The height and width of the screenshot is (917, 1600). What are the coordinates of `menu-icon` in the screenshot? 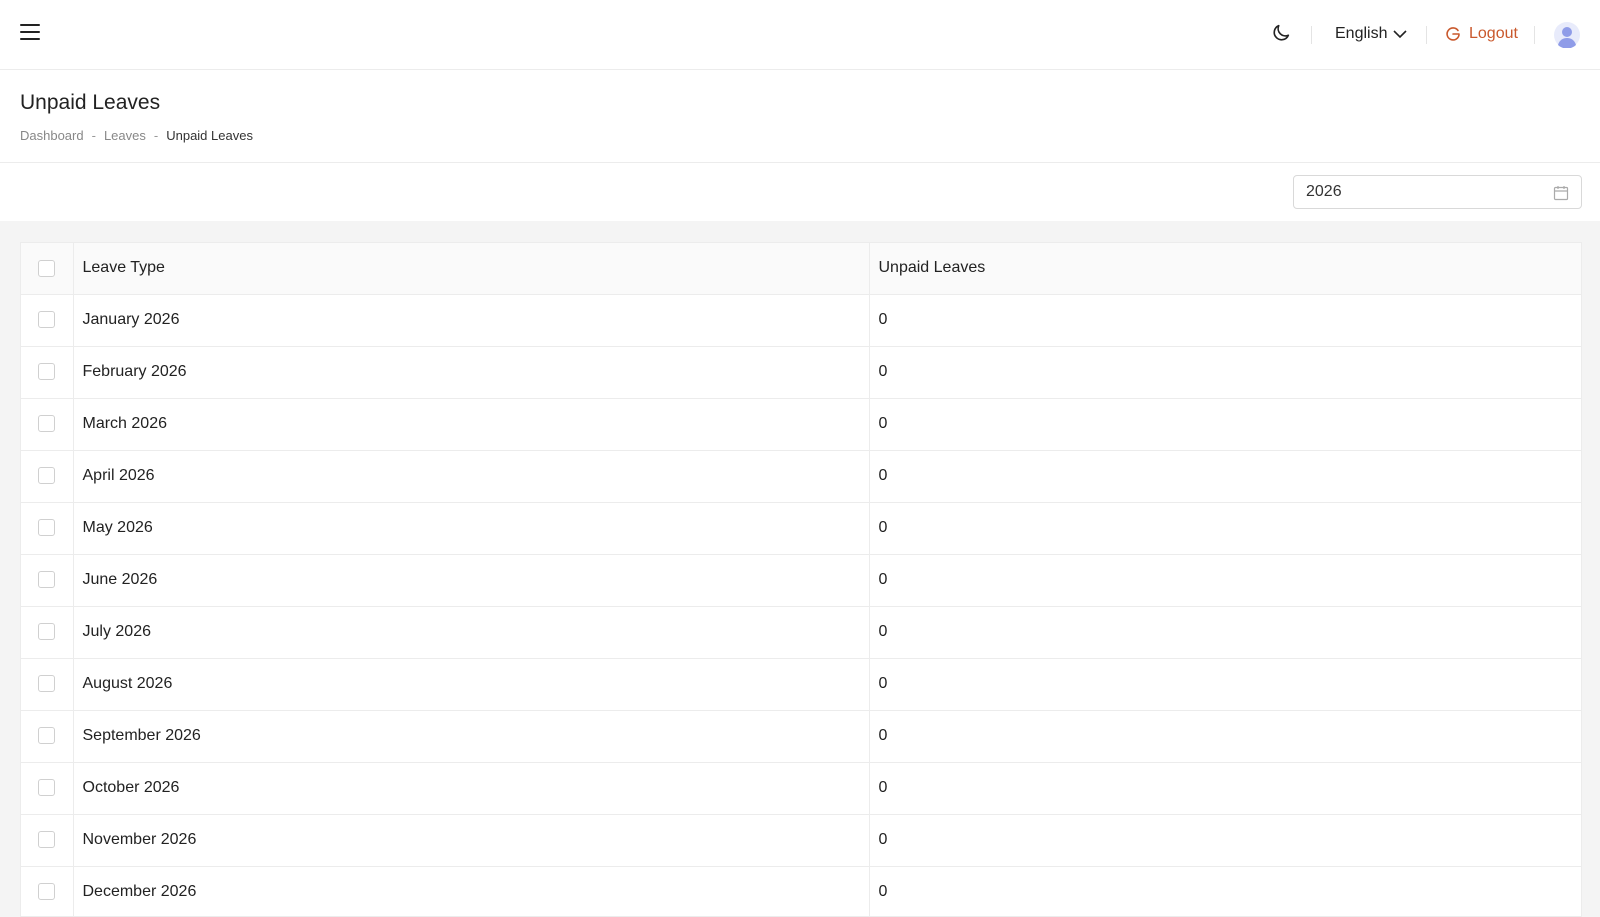 It's located at (30, 33).